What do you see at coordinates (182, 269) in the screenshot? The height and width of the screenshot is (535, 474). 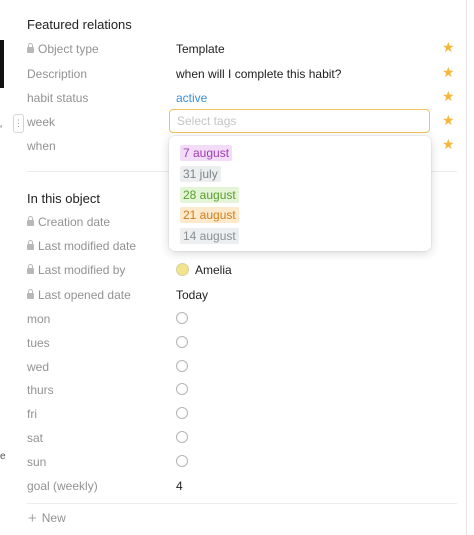 I see `avatar` at bounding box center [182, 269].